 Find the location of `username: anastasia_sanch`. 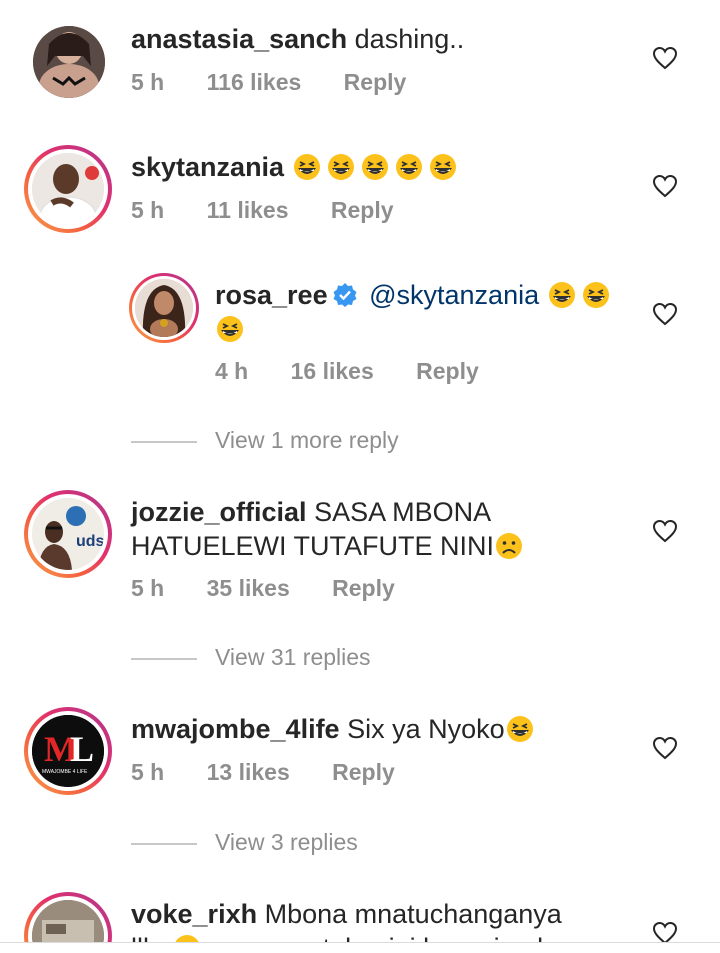

username: anastasia_sanch is located at coordinates (239, 39).